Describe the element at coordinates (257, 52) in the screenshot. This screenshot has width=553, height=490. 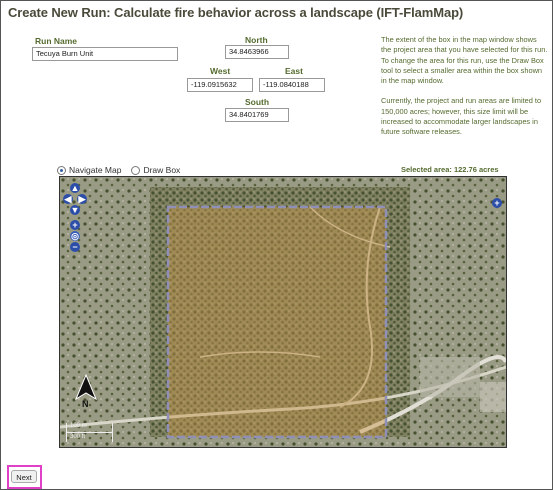
I see `north-input: 34.8463966` at that location.